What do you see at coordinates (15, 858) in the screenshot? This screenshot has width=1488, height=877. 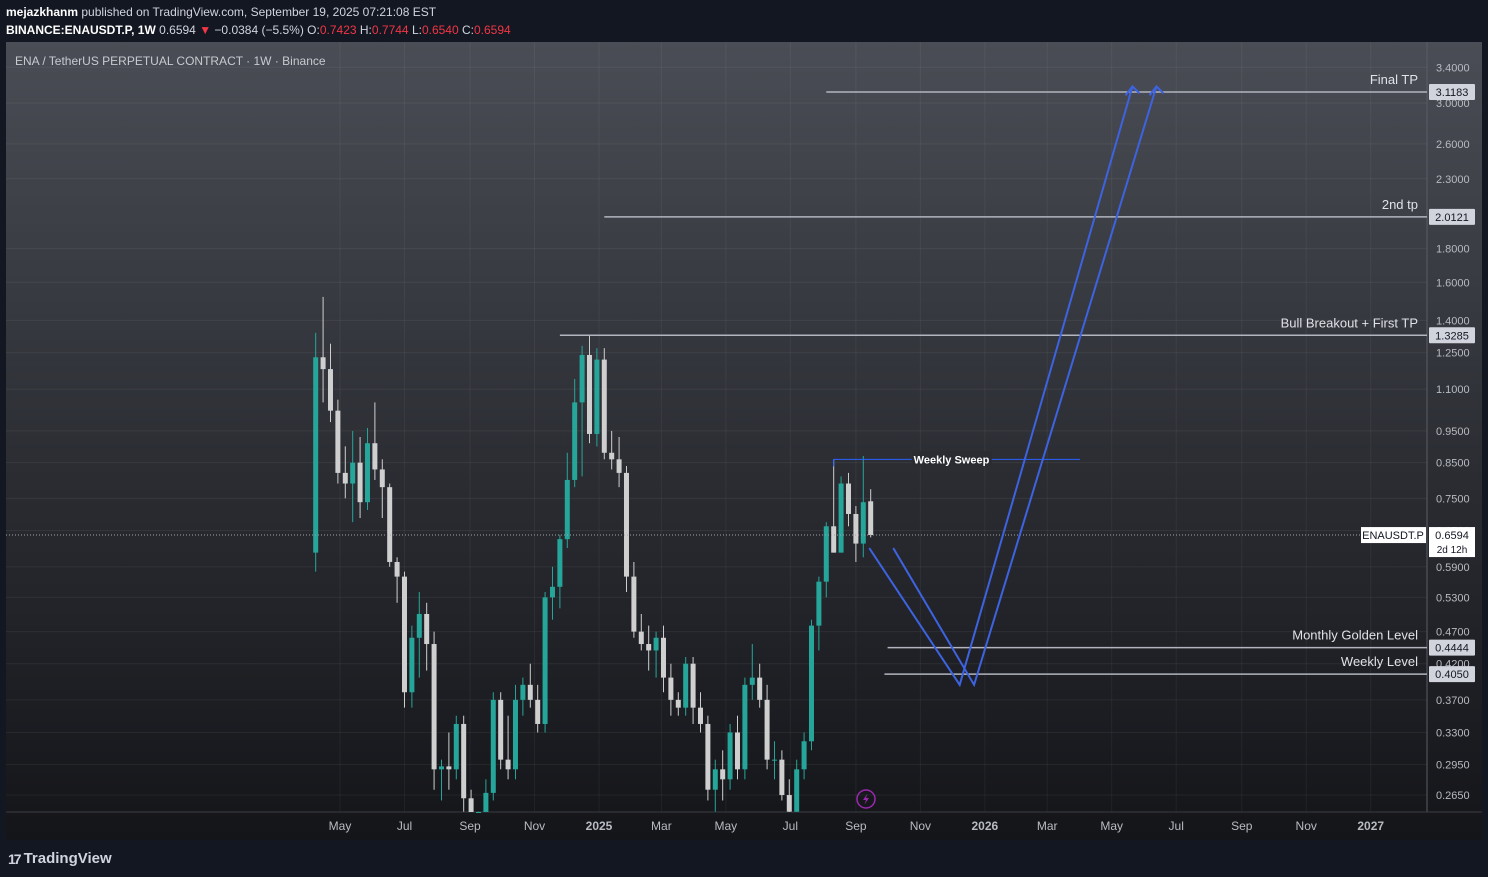 I see `tv-logo-icon: 17` at bounding box center [15, 858].